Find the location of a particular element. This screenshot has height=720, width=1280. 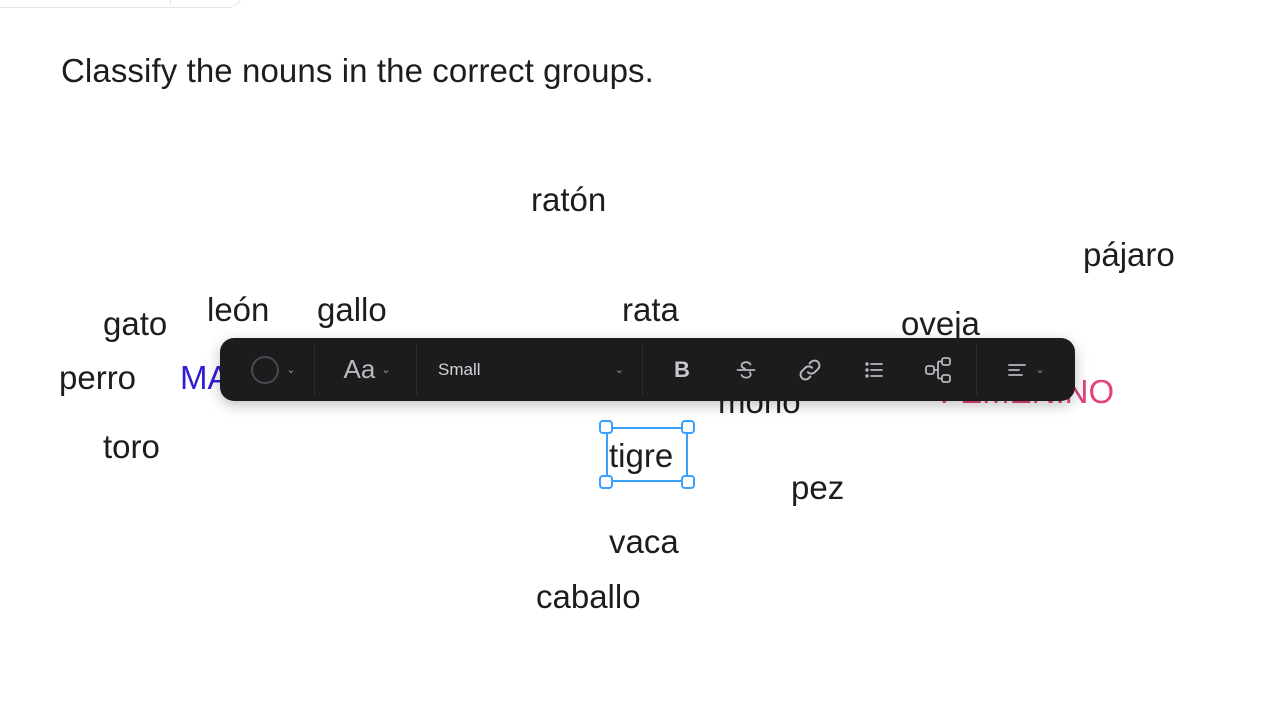

diagram-button is located at coordinates (938, 369).